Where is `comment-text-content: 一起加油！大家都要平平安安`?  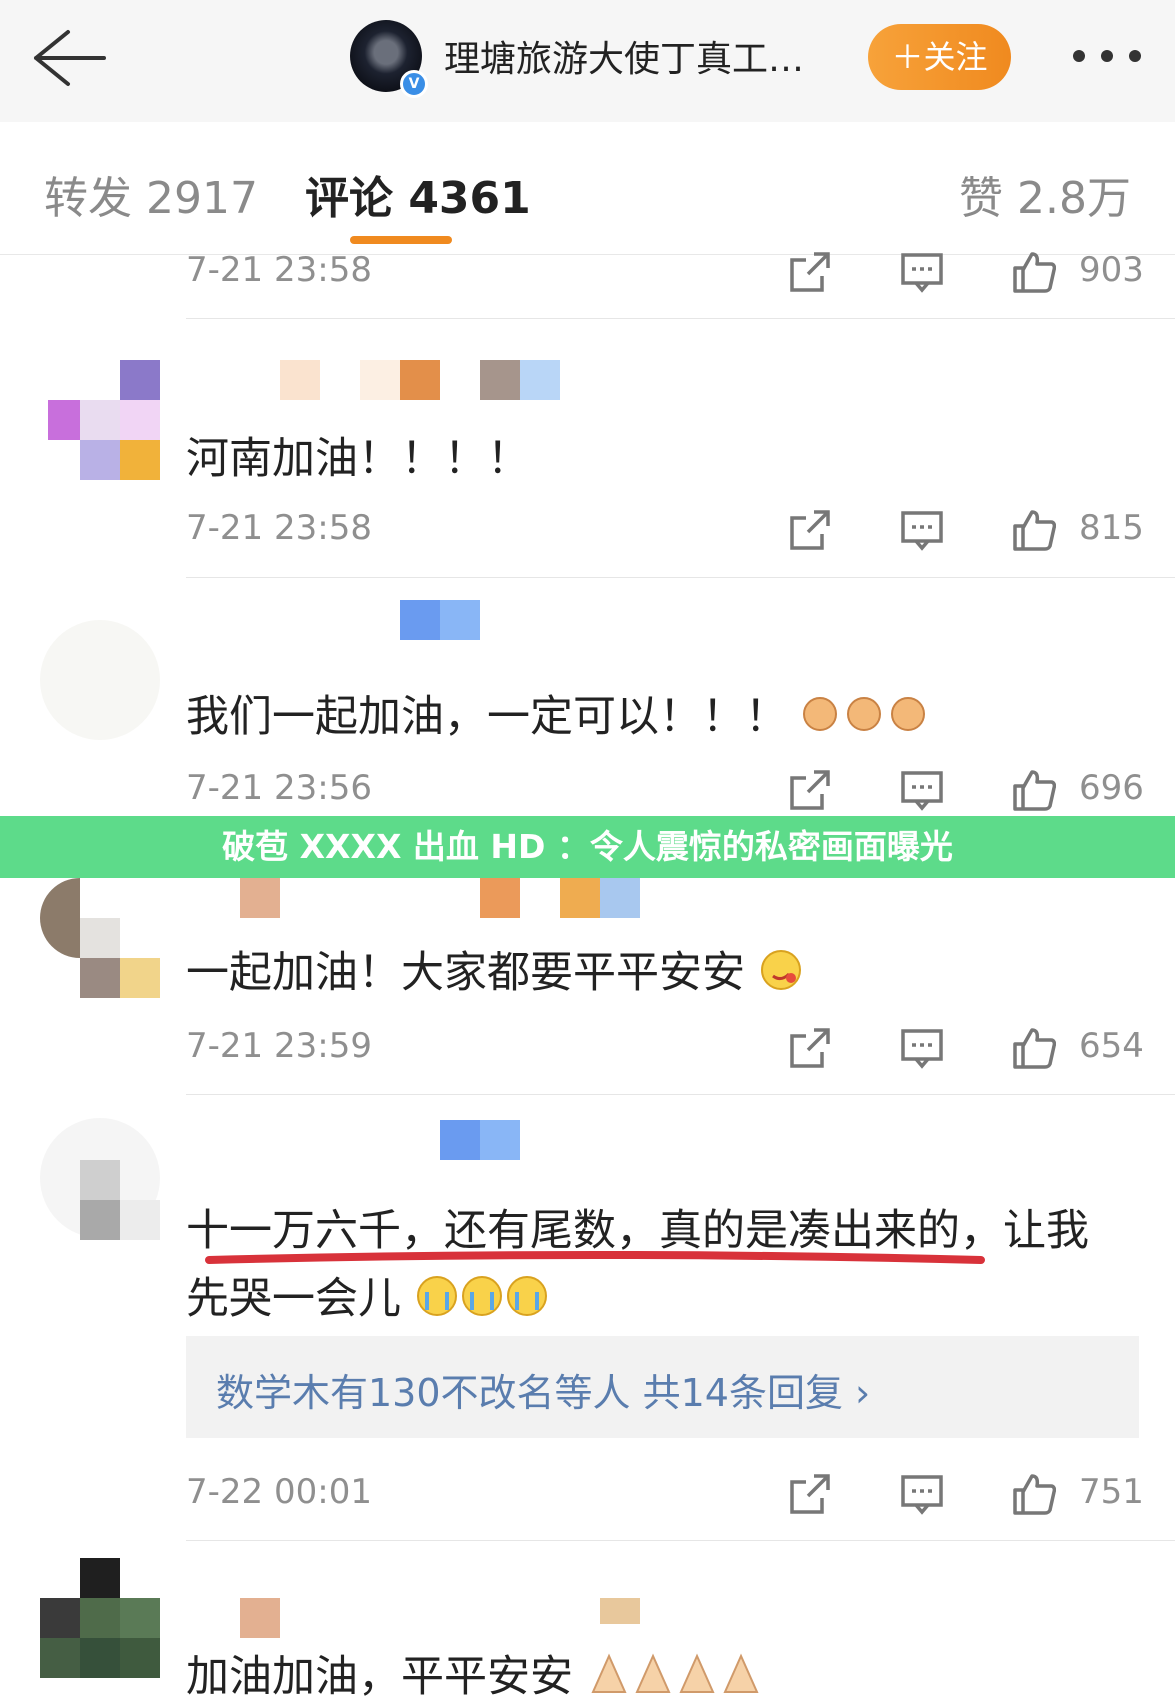
comment-text-content: 一起加油！大家都要平平安安 is located at coordinates (465, 973).